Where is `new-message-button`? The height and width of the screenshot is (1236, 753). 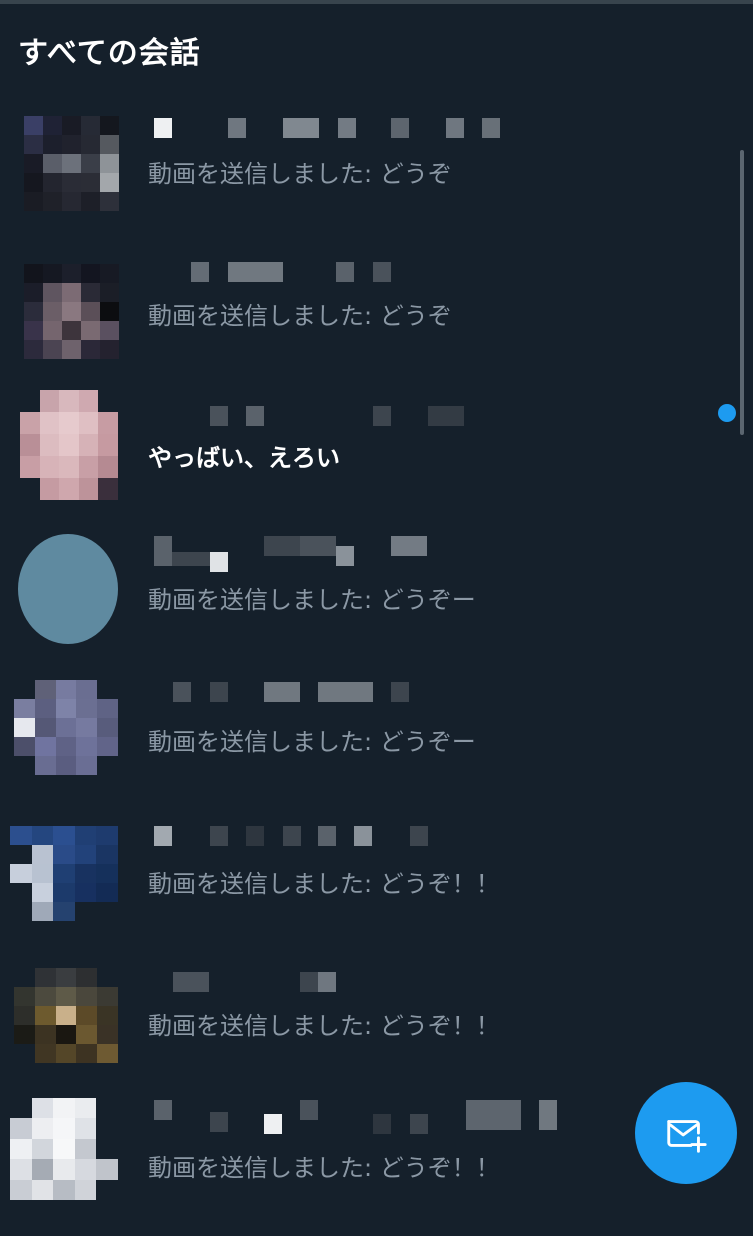
new-message-button is located at coordinates (686, 1133).